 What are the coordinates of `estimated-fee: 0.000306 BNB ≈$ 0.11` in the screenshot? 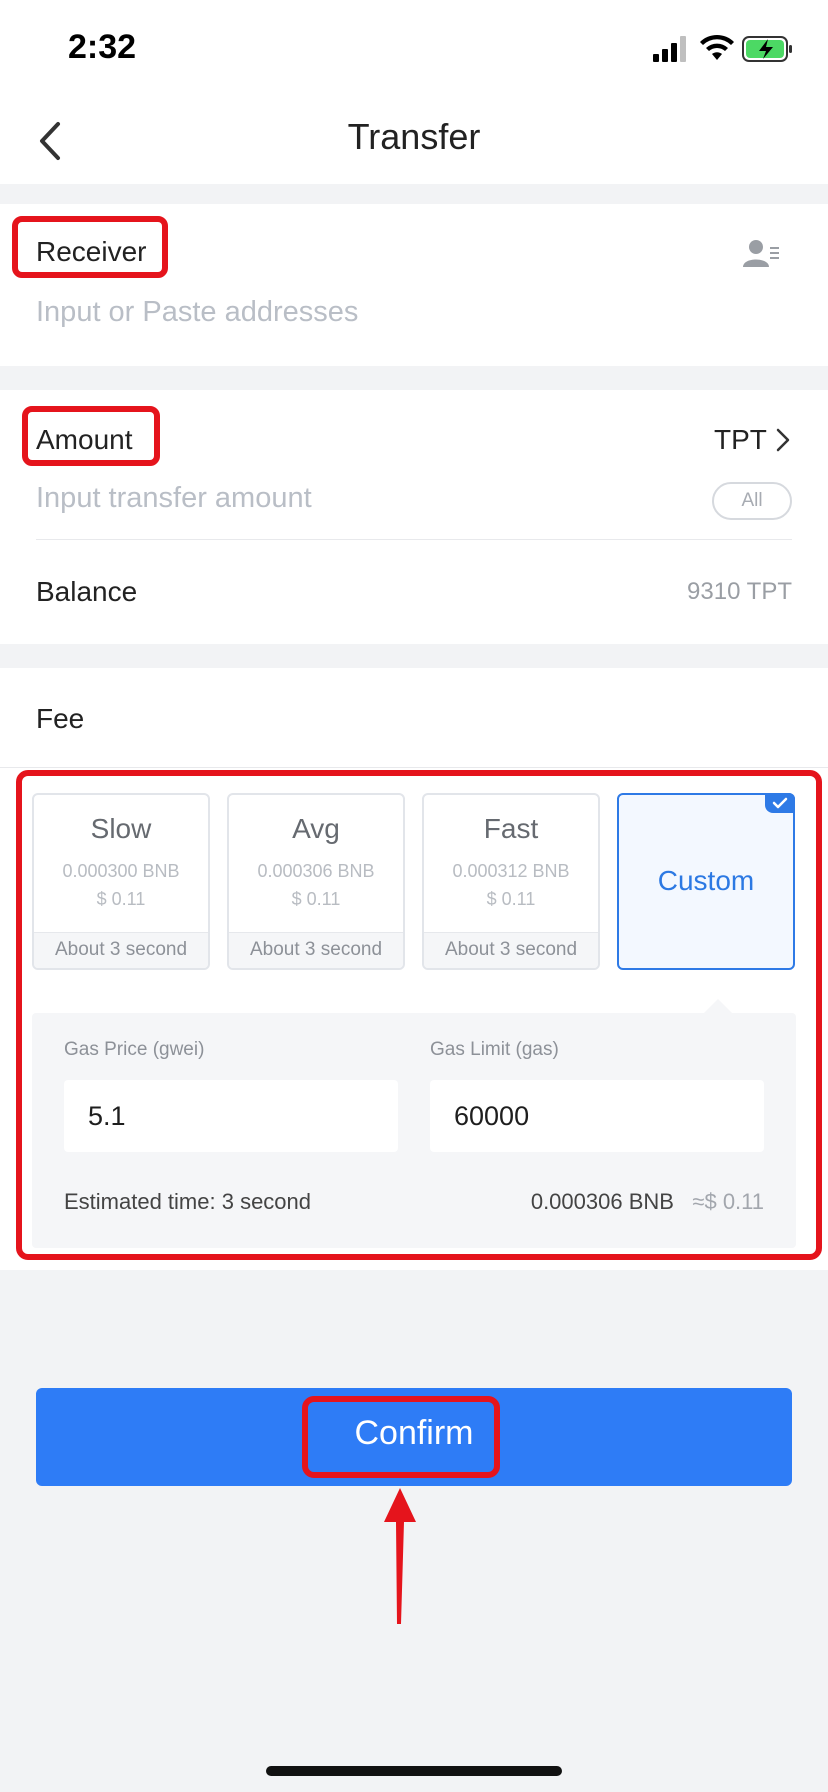 It's located at (647, 1202).